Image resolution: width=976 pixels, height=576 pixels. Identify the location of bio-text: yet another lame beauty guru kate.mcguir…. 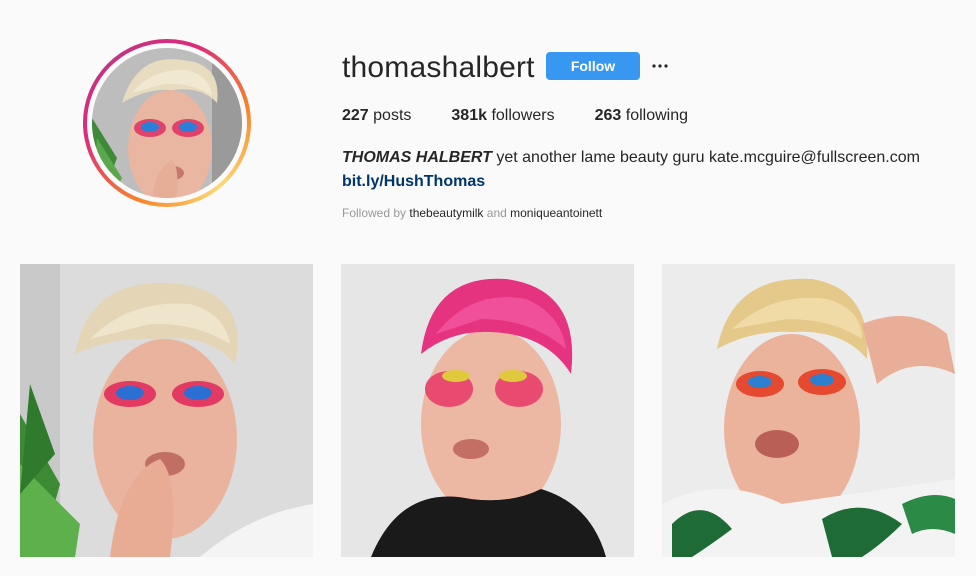
(705, 157).